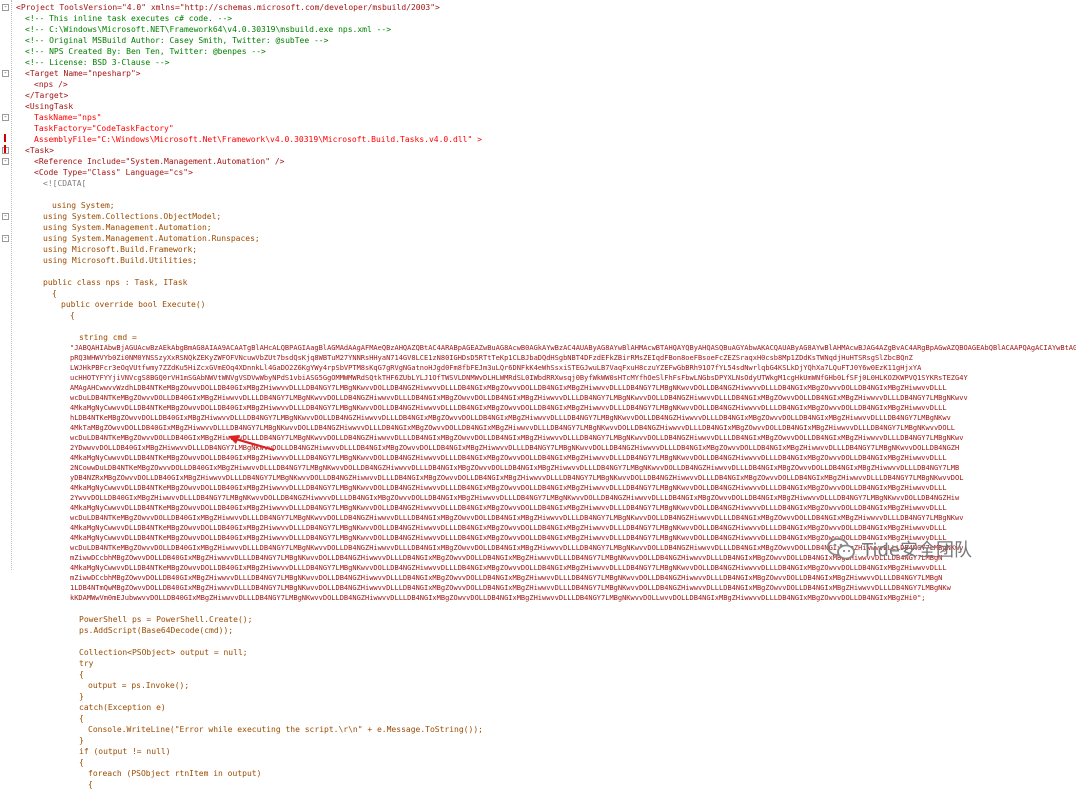 The height and width of the screenshot is (790, 1080). What do you see at coordinates (113, 172) in the screenshot?
I see `code-line: <Code Type="Class" Language="cs">` at bounding box center [113, 172].